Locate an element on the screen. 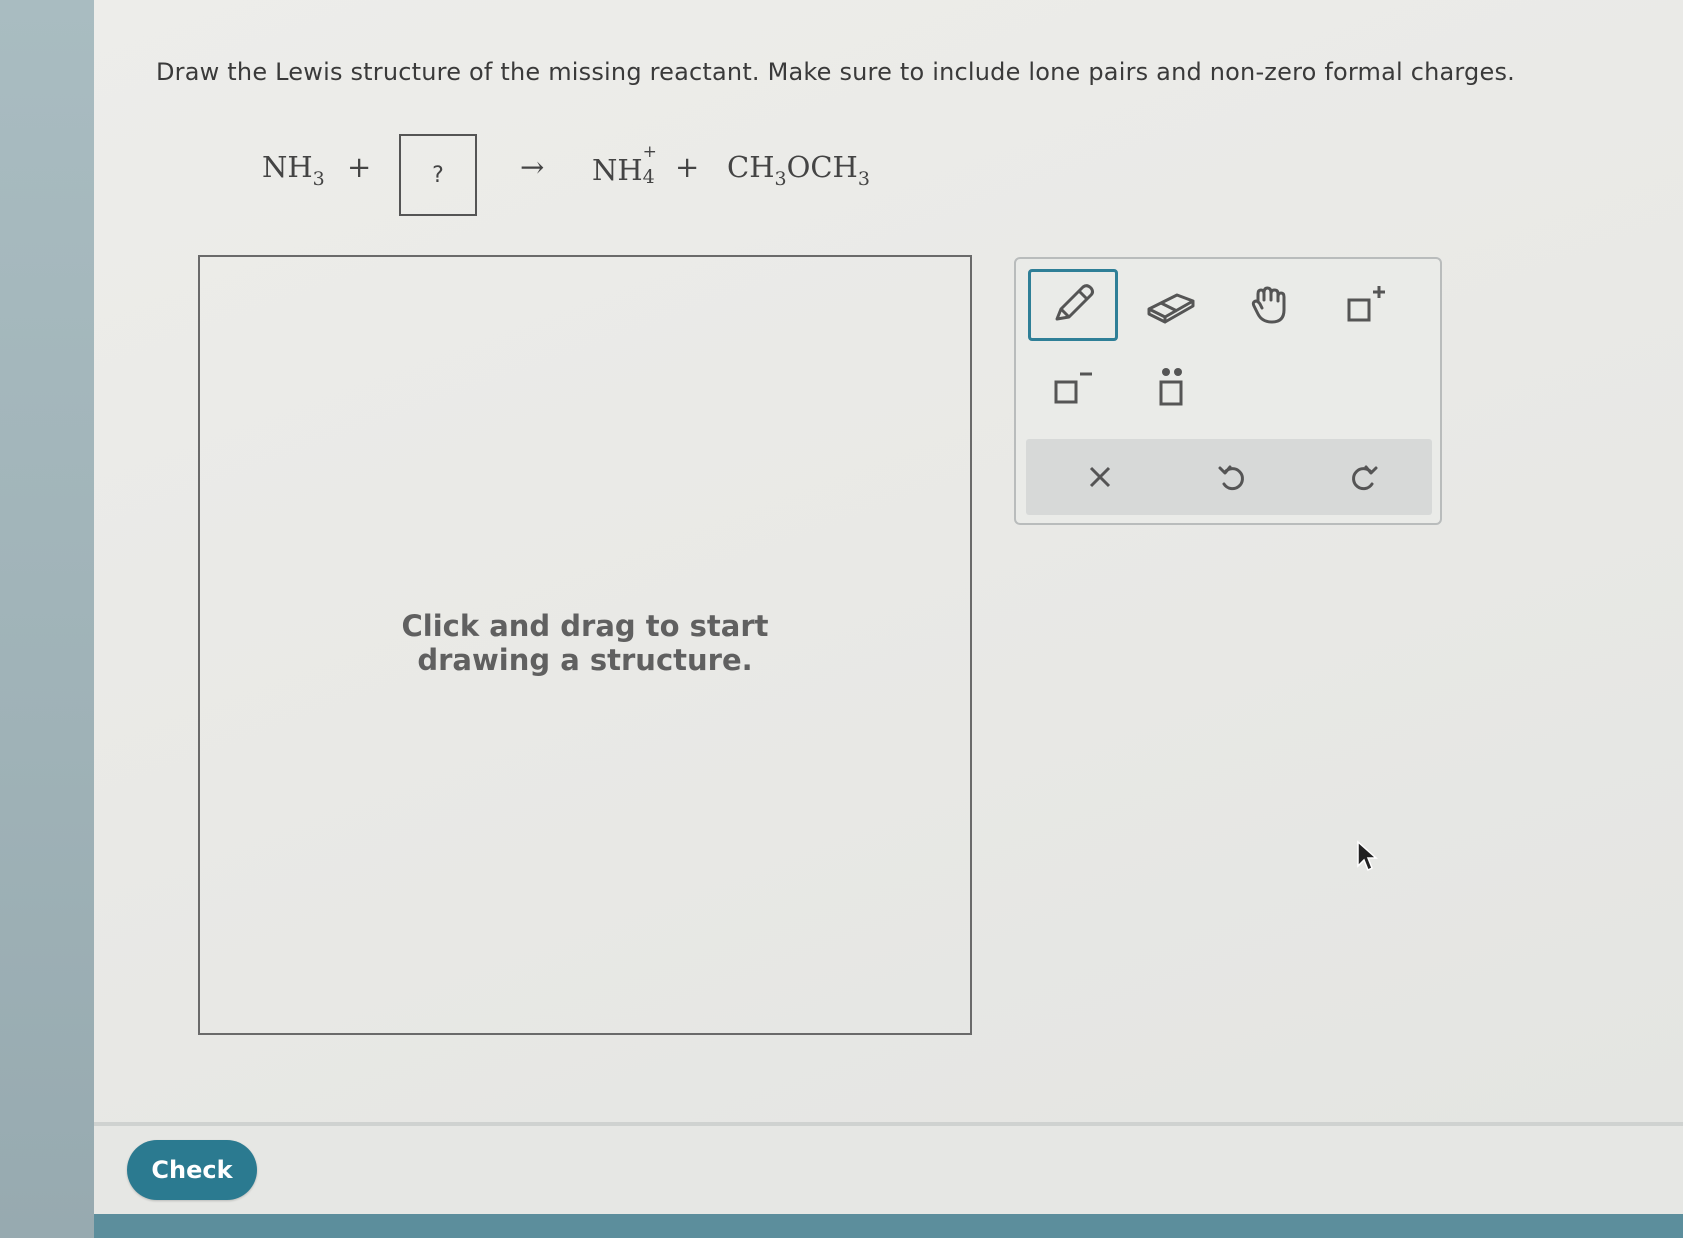  lone-pair-tool-button is located at coordinates (1171, 387).